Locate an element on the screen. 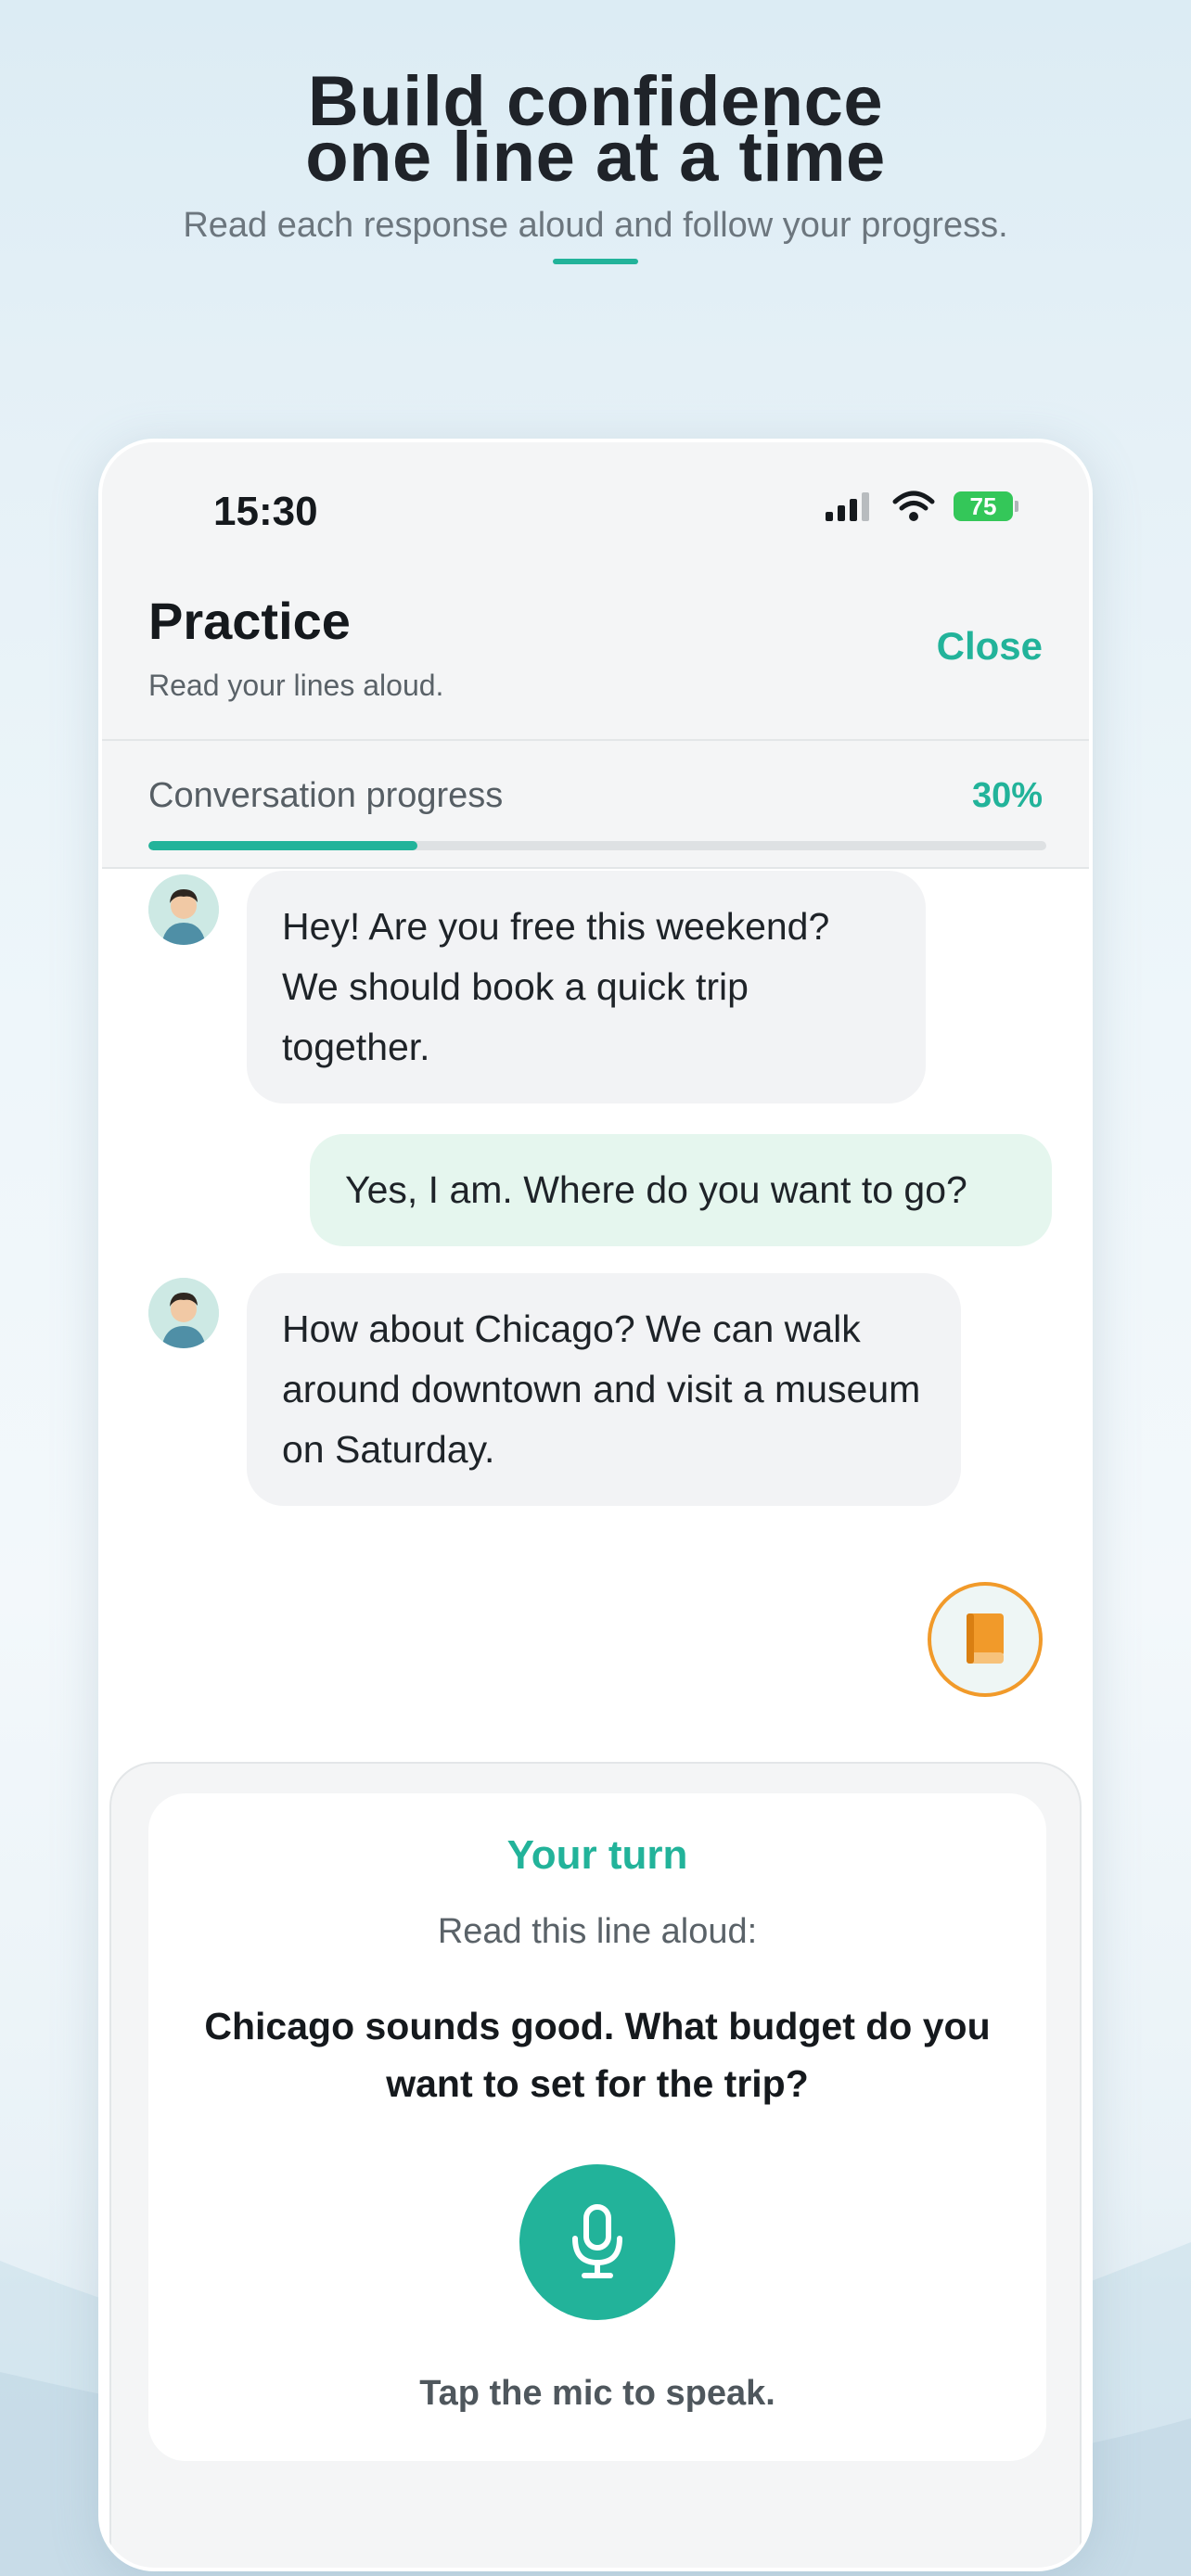 Image resolution: width=1191 pixels, height=2576 pixels. book-button is located at coordinates (985, 1639).